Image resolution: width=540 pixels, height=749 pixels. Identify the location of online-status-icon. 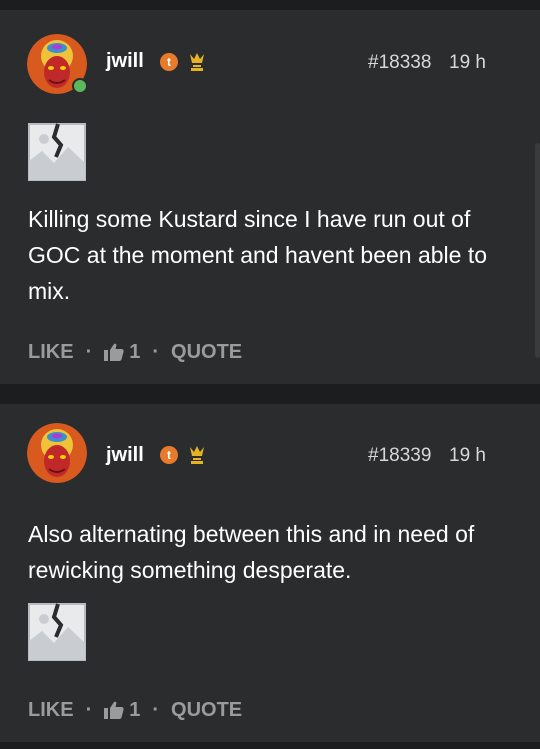
(80, 86).